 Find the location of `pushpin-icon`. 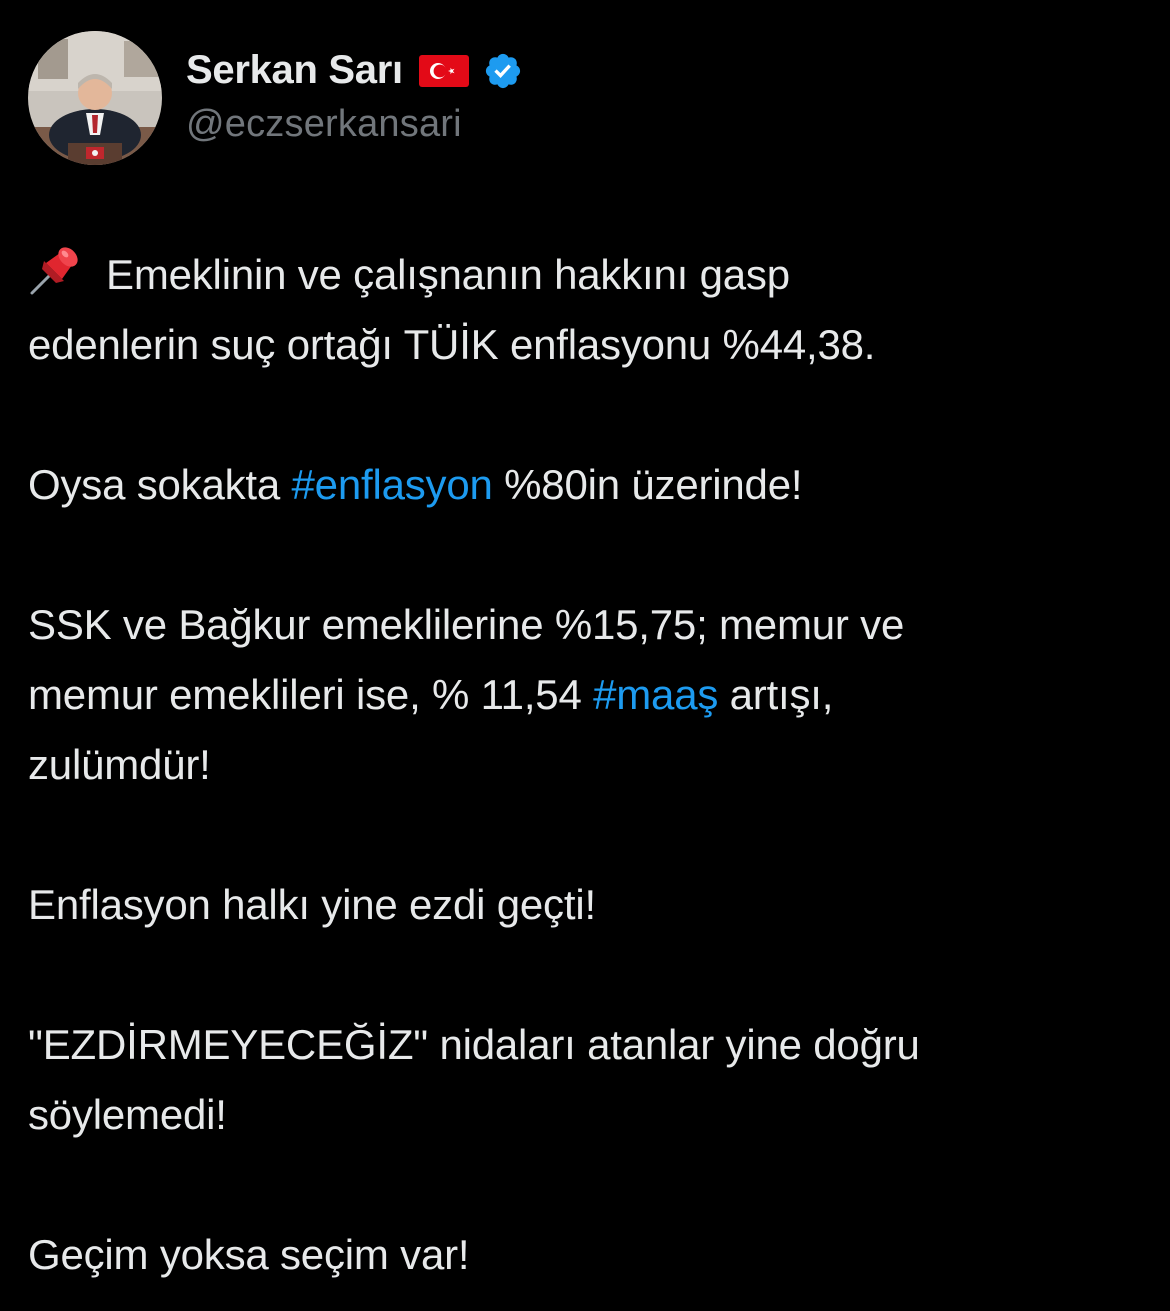

pushpin-icon is located at coordinates (55, 270).